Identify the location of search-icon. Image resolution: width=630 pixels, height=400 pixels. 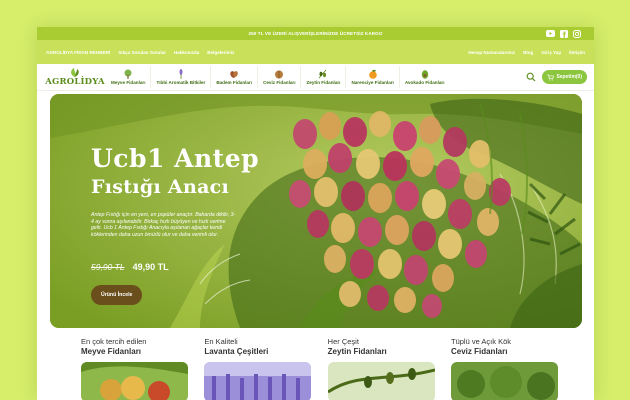
(531, 77).